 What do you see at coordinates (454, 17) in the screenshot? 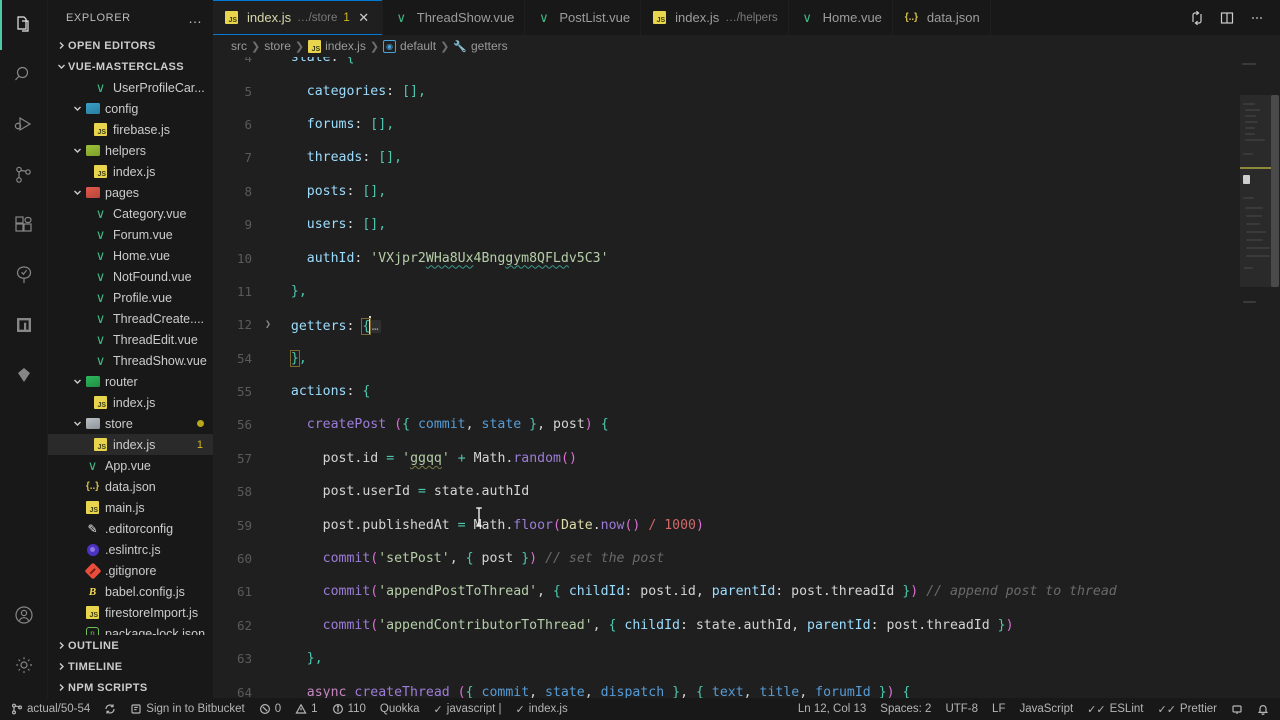
I see `tab-threadshow-vue: ∨ ThreadShow.vue` at bounding box center [454, 17].